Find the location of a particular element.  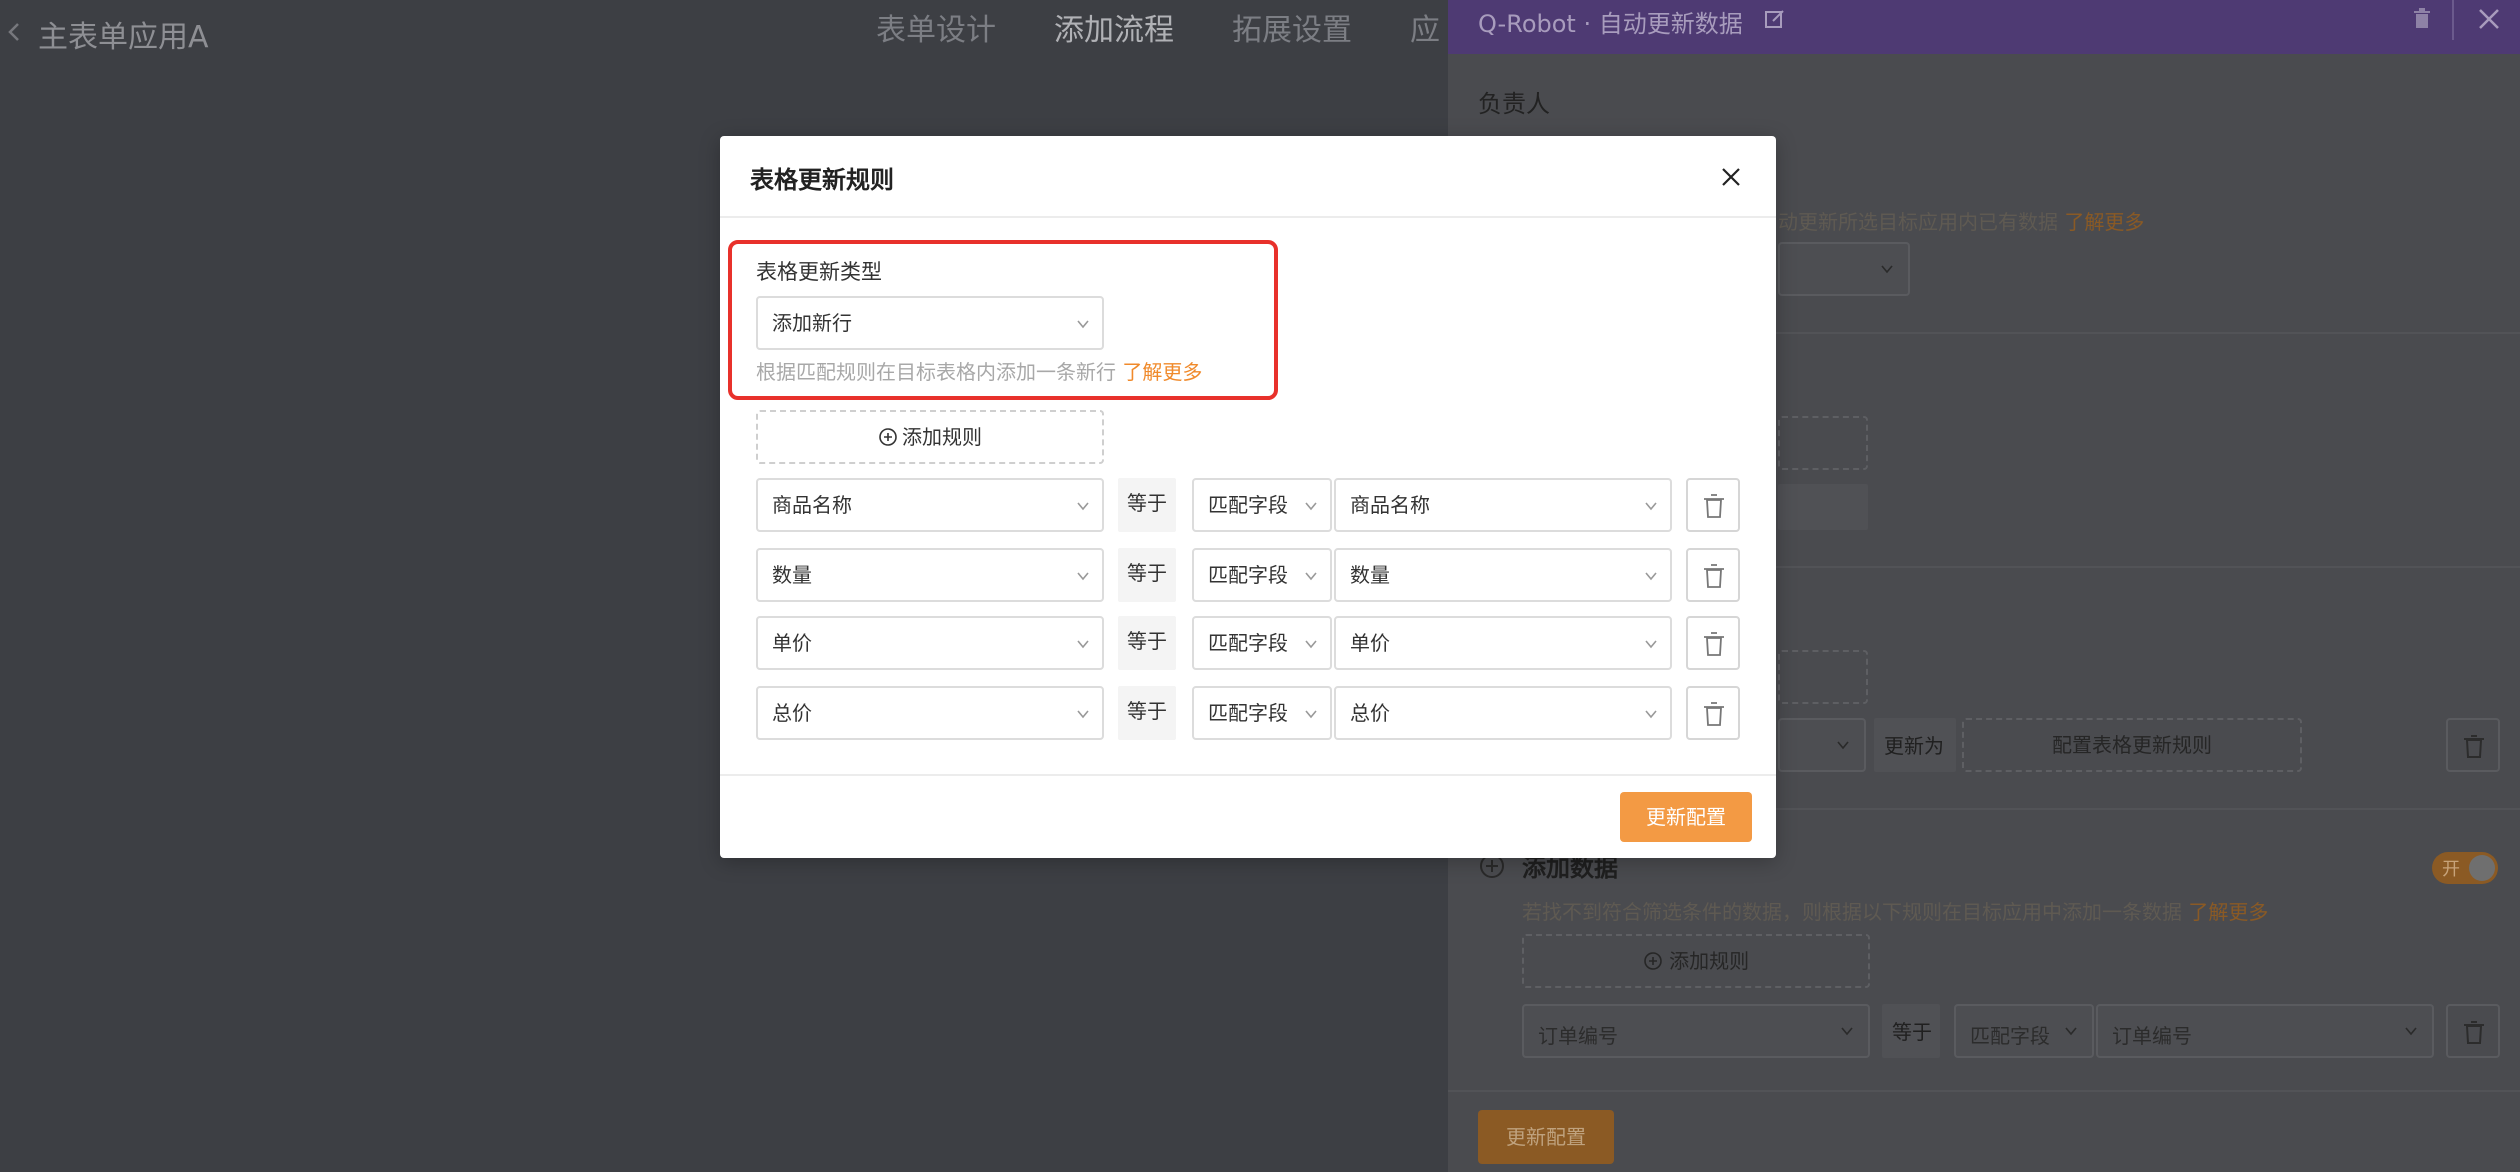

filter-add-box is located at coordinates (1823, 443).